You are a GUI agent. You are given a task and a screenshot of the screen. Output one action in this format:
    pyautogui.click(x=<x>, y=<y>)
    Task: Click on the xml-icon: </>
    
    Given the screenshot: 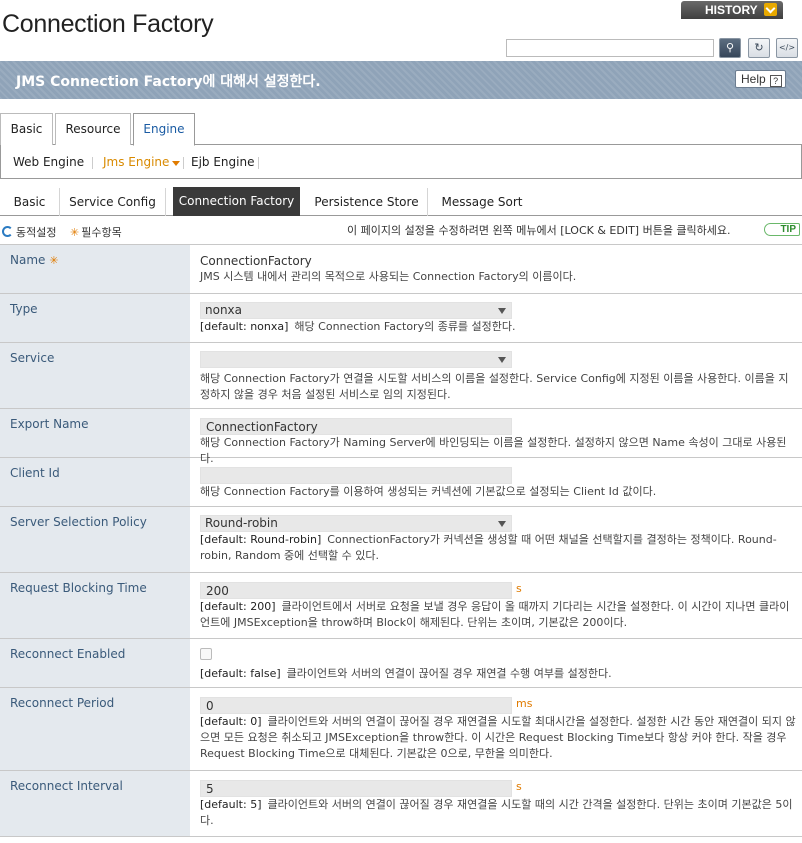 What is the action you would take?
    pyautogui.click(x=787, y=47)
    